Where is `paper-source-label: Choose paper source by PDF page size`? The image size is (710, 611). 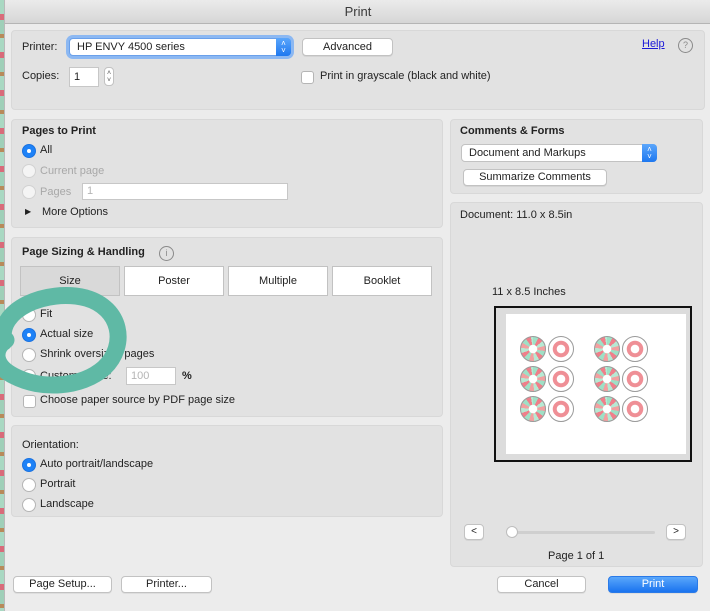 paper-source-label: Choose paper source by PDF page size is located at coordinates (138, 400).